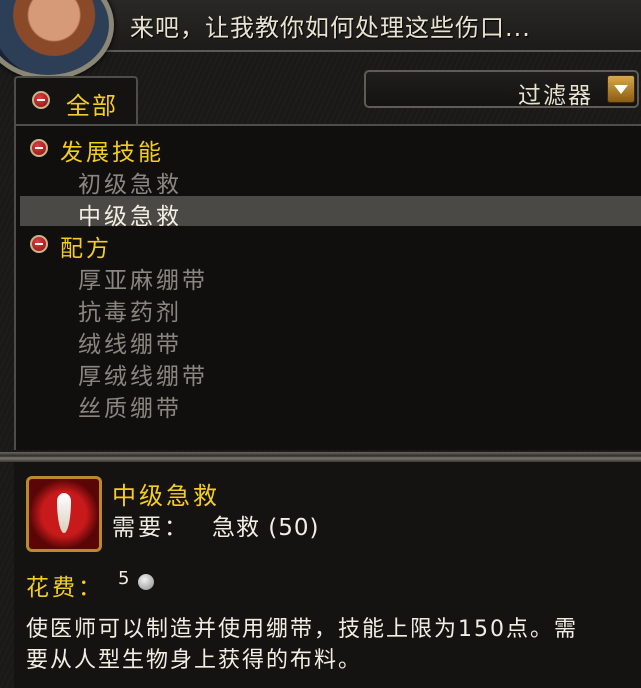 The height and width of the screenshot is (688, 641). What do you see at coordinates (92, 106) in the screenshot?
I see `tab-all-label: 全部` at bounding box center [92, 106].